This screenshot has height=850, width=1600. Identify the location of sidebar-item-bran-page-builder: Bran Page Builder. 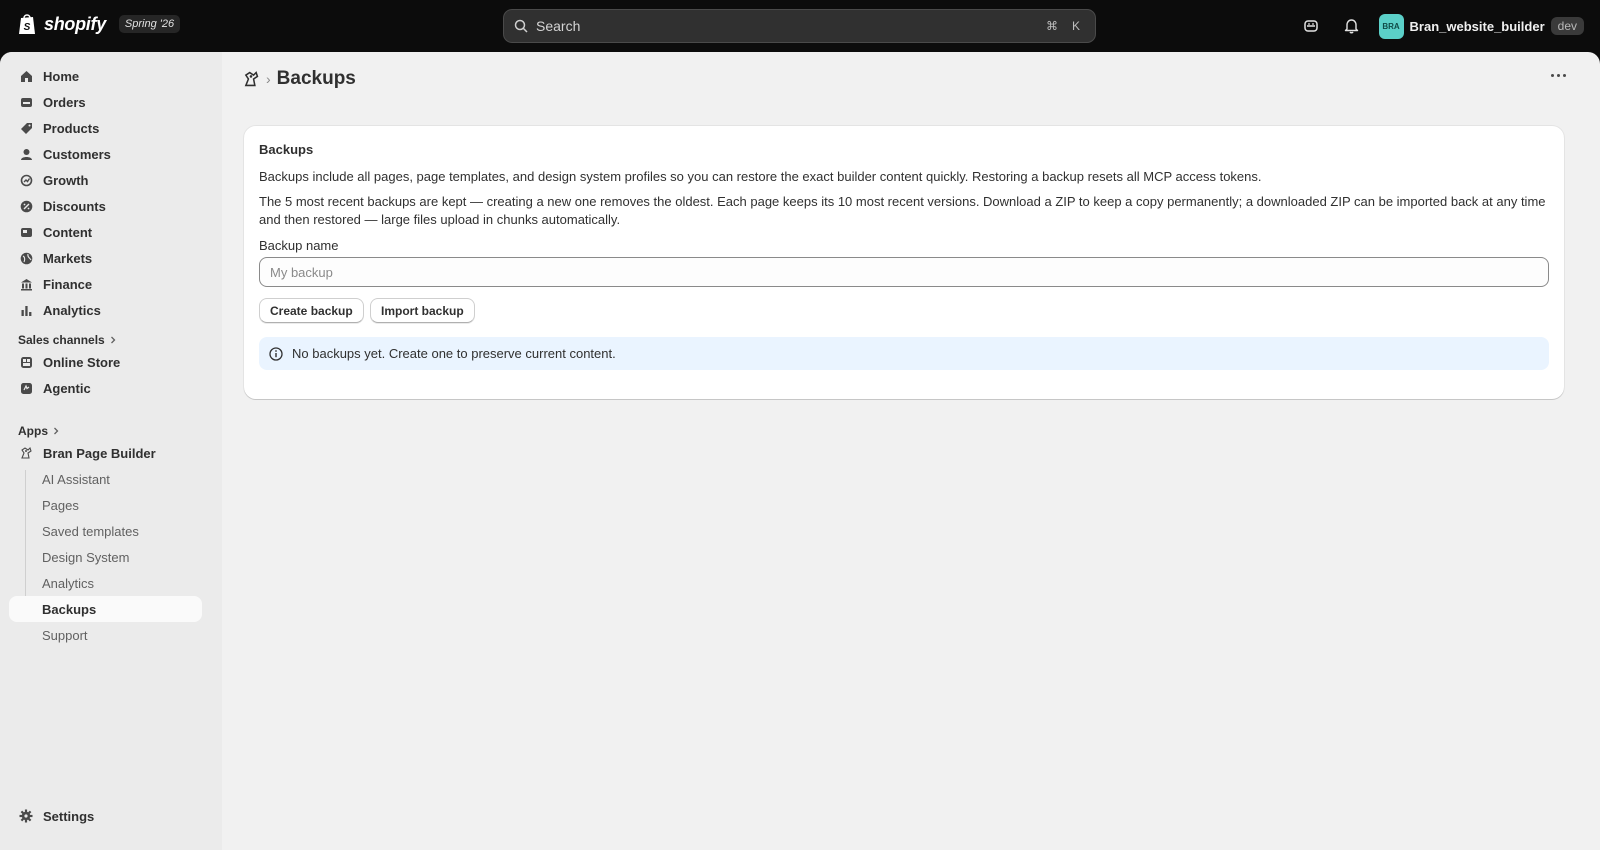
(105, 453).